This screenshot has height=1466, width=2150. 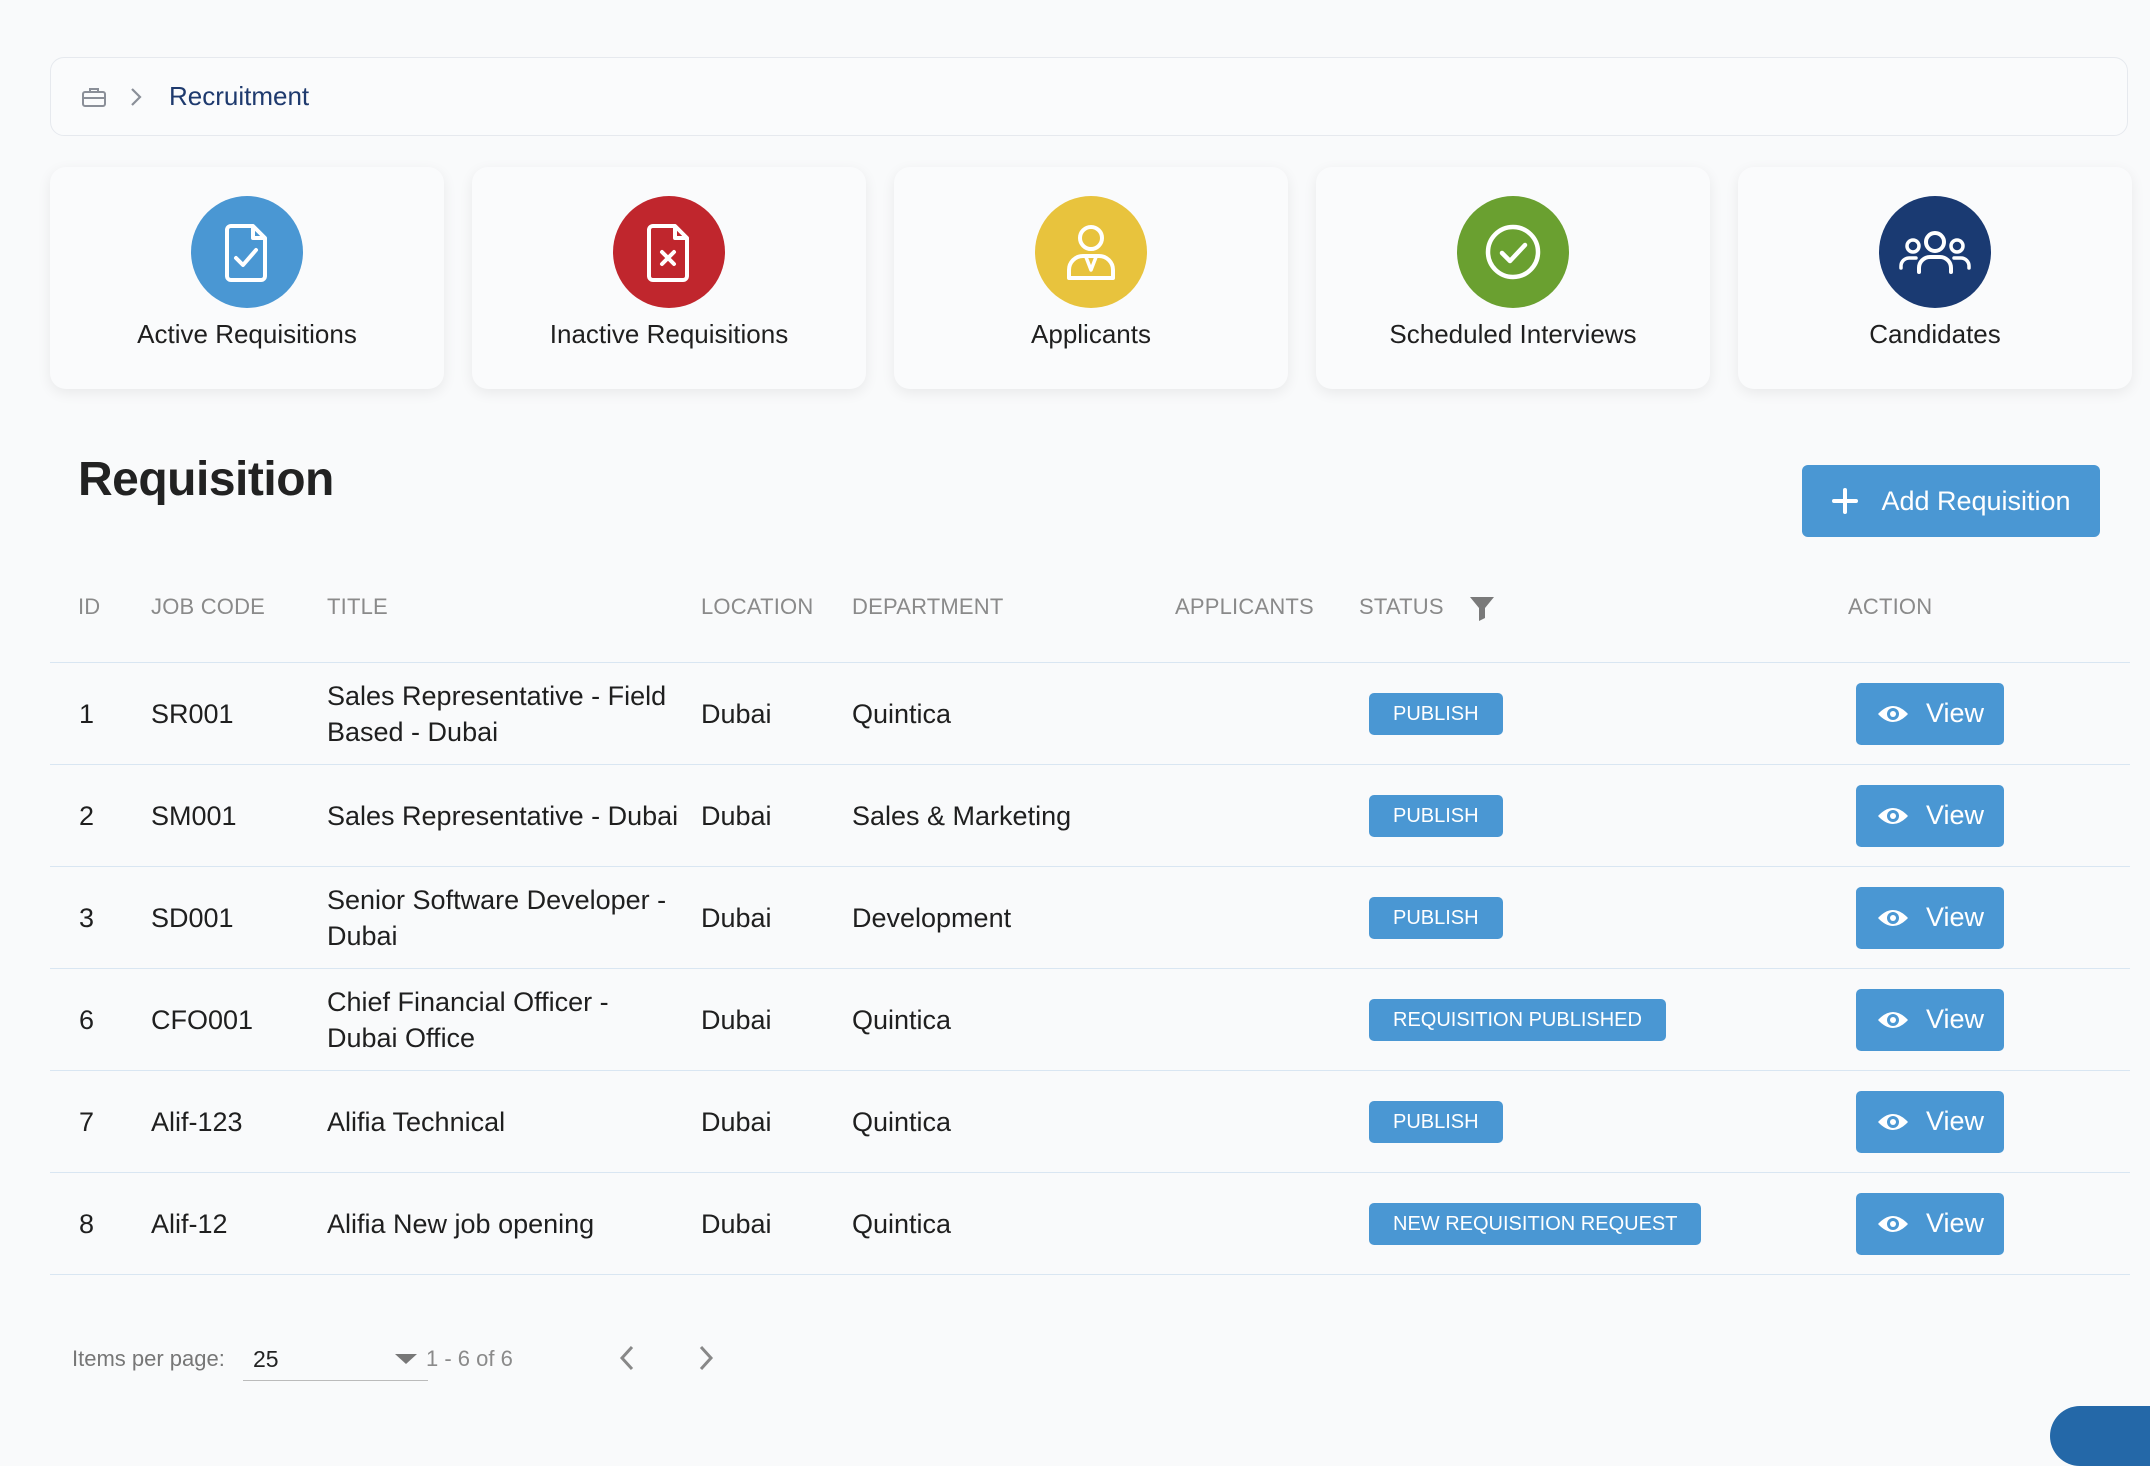 I want to click on page-range: 1 - 6 of 6, so click(x=469, y=1358).